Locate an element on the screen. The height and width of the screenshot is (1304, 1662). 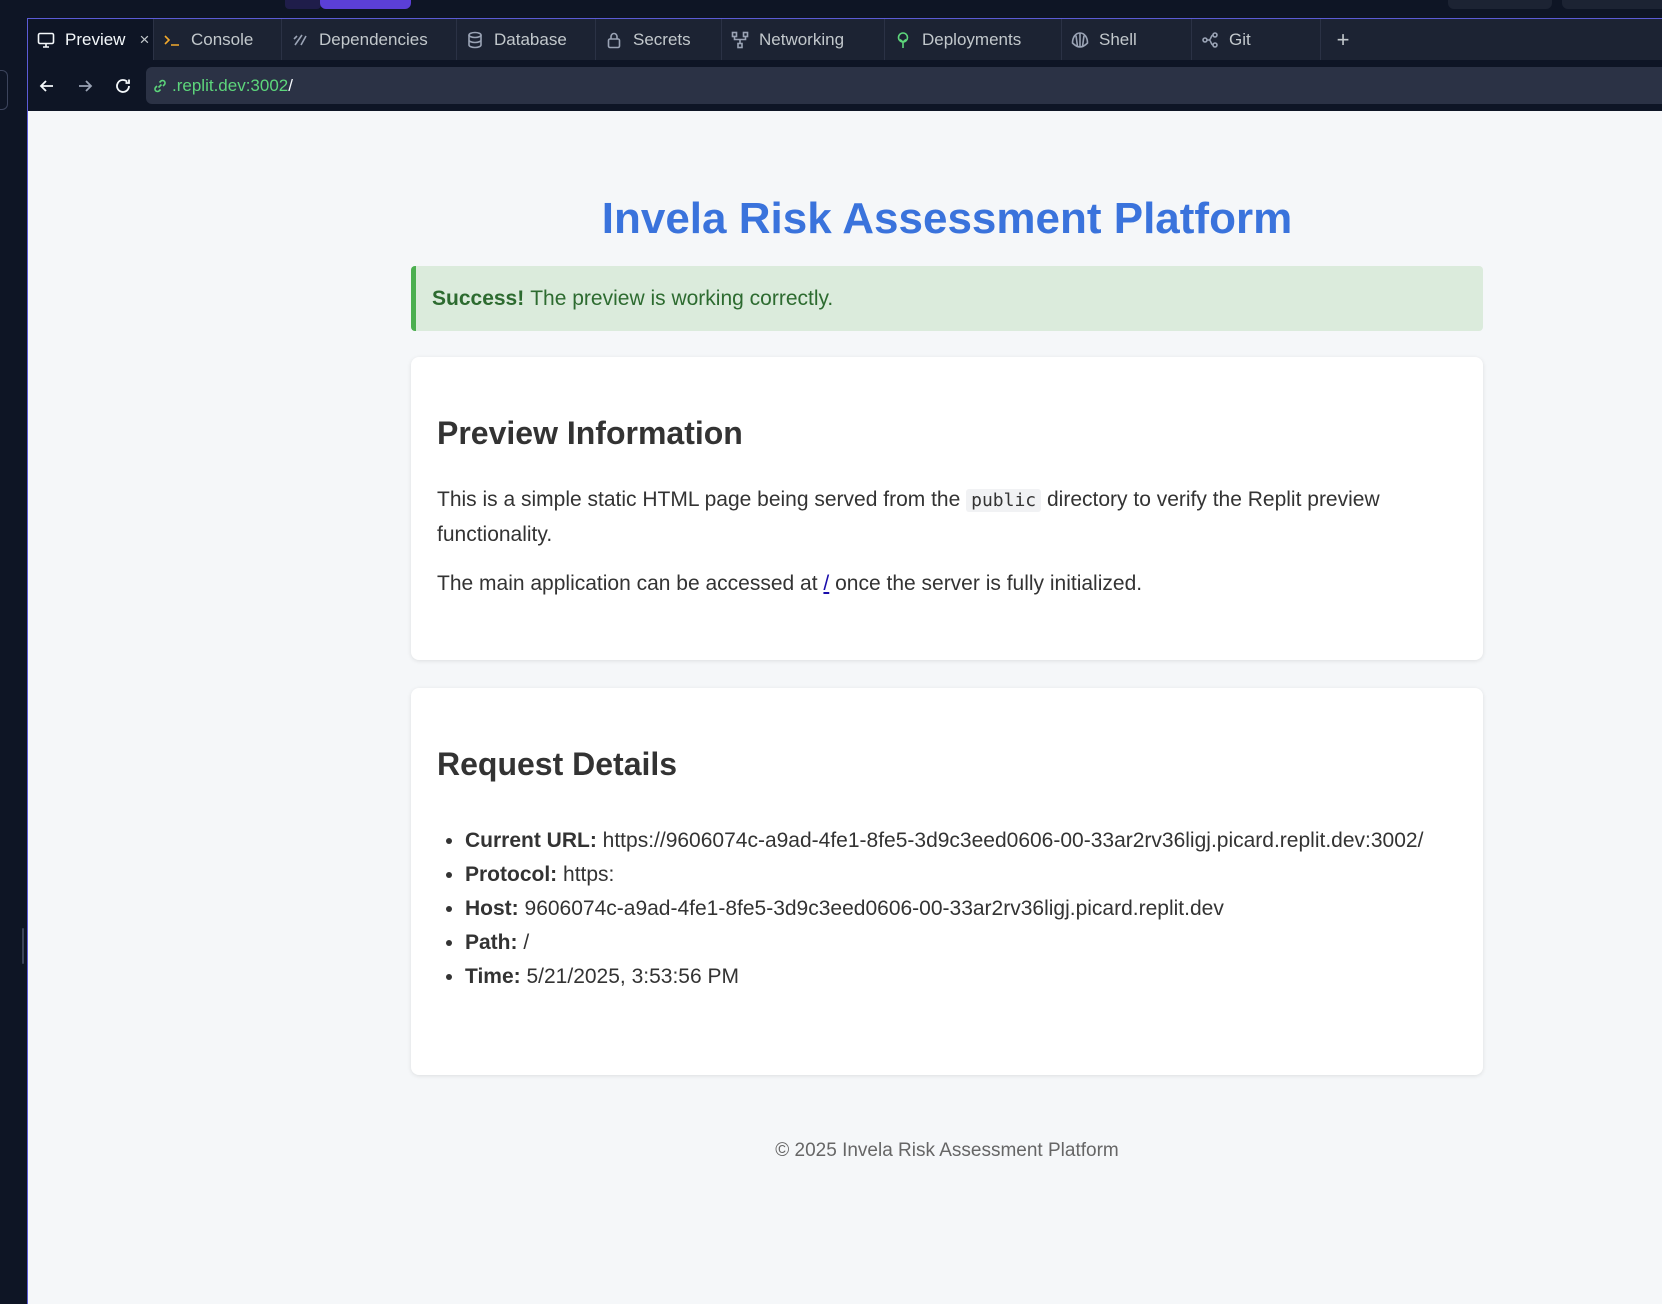
terminal-prompt-icon is located at coordinates (172, 40).